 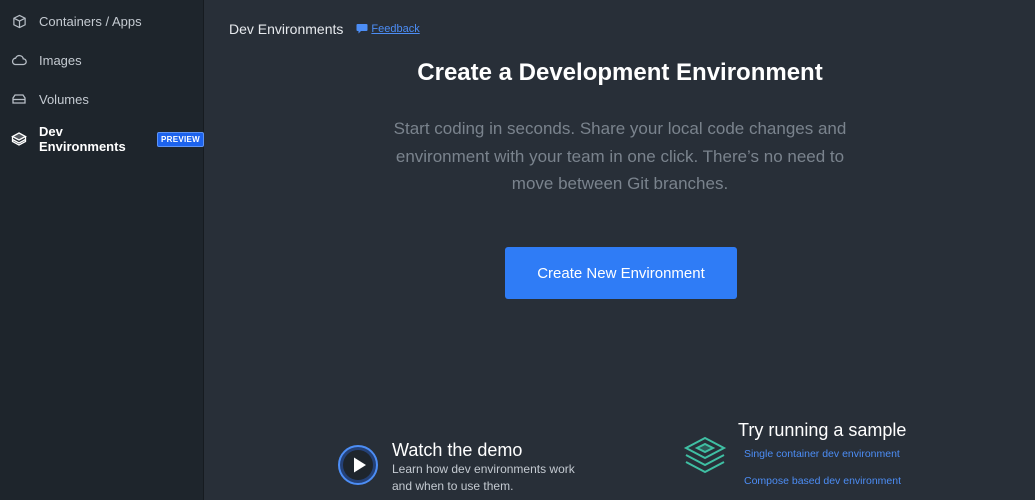 I want to click on sidebar-item-containers-apps: Containers / Apps, so click(x=102, y=21).